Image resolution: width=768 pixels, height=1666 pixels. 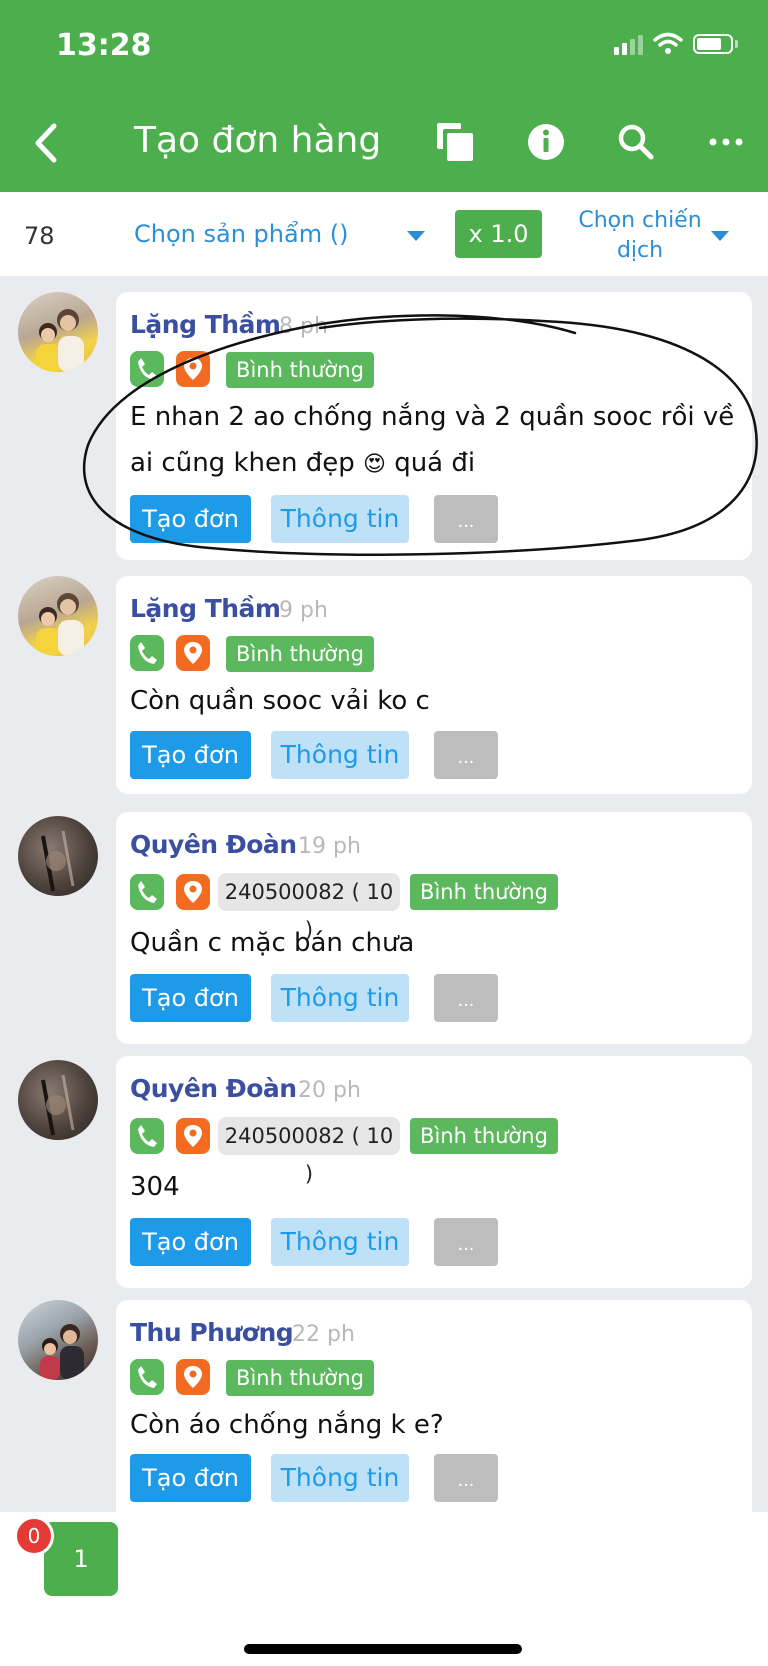 I want to click on product-select: Chọn sản phẩm (), so click(x=241, y=234).